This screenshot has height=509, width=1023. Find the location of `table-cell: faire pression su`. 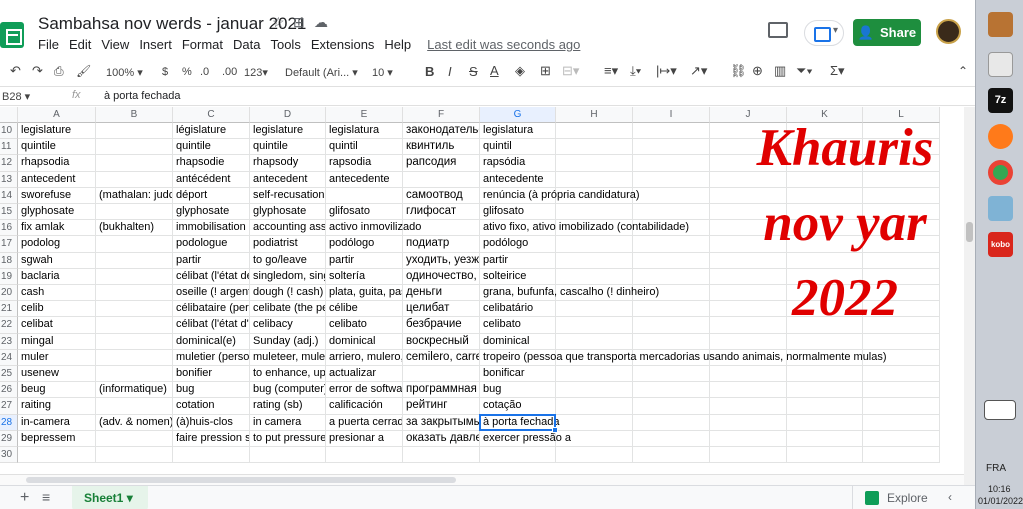

table-cell: faire pression su is located at coordinates (211, 438).